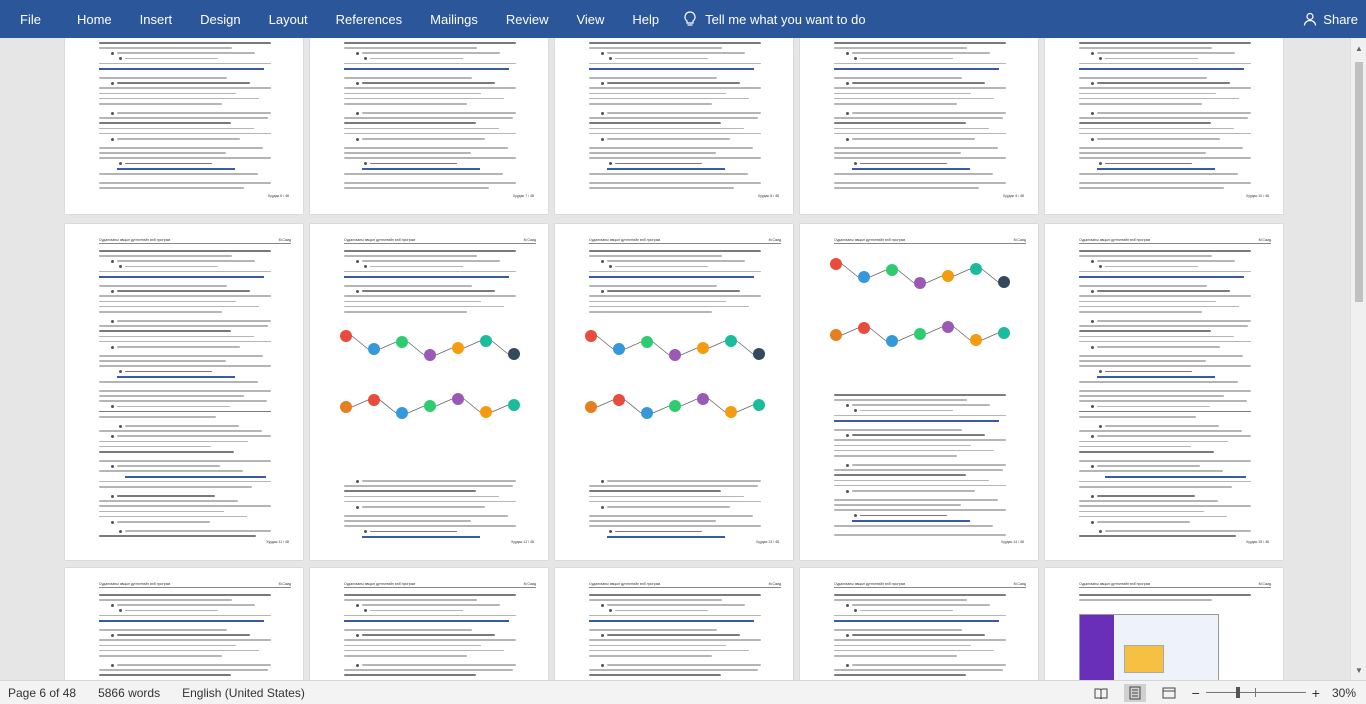 The image size is (1366, 704). What do you see at coordinates (674, 126) in the screenshot?
I see `document-page: Хуудас 8 / 48` at bounding box center [674, 126].